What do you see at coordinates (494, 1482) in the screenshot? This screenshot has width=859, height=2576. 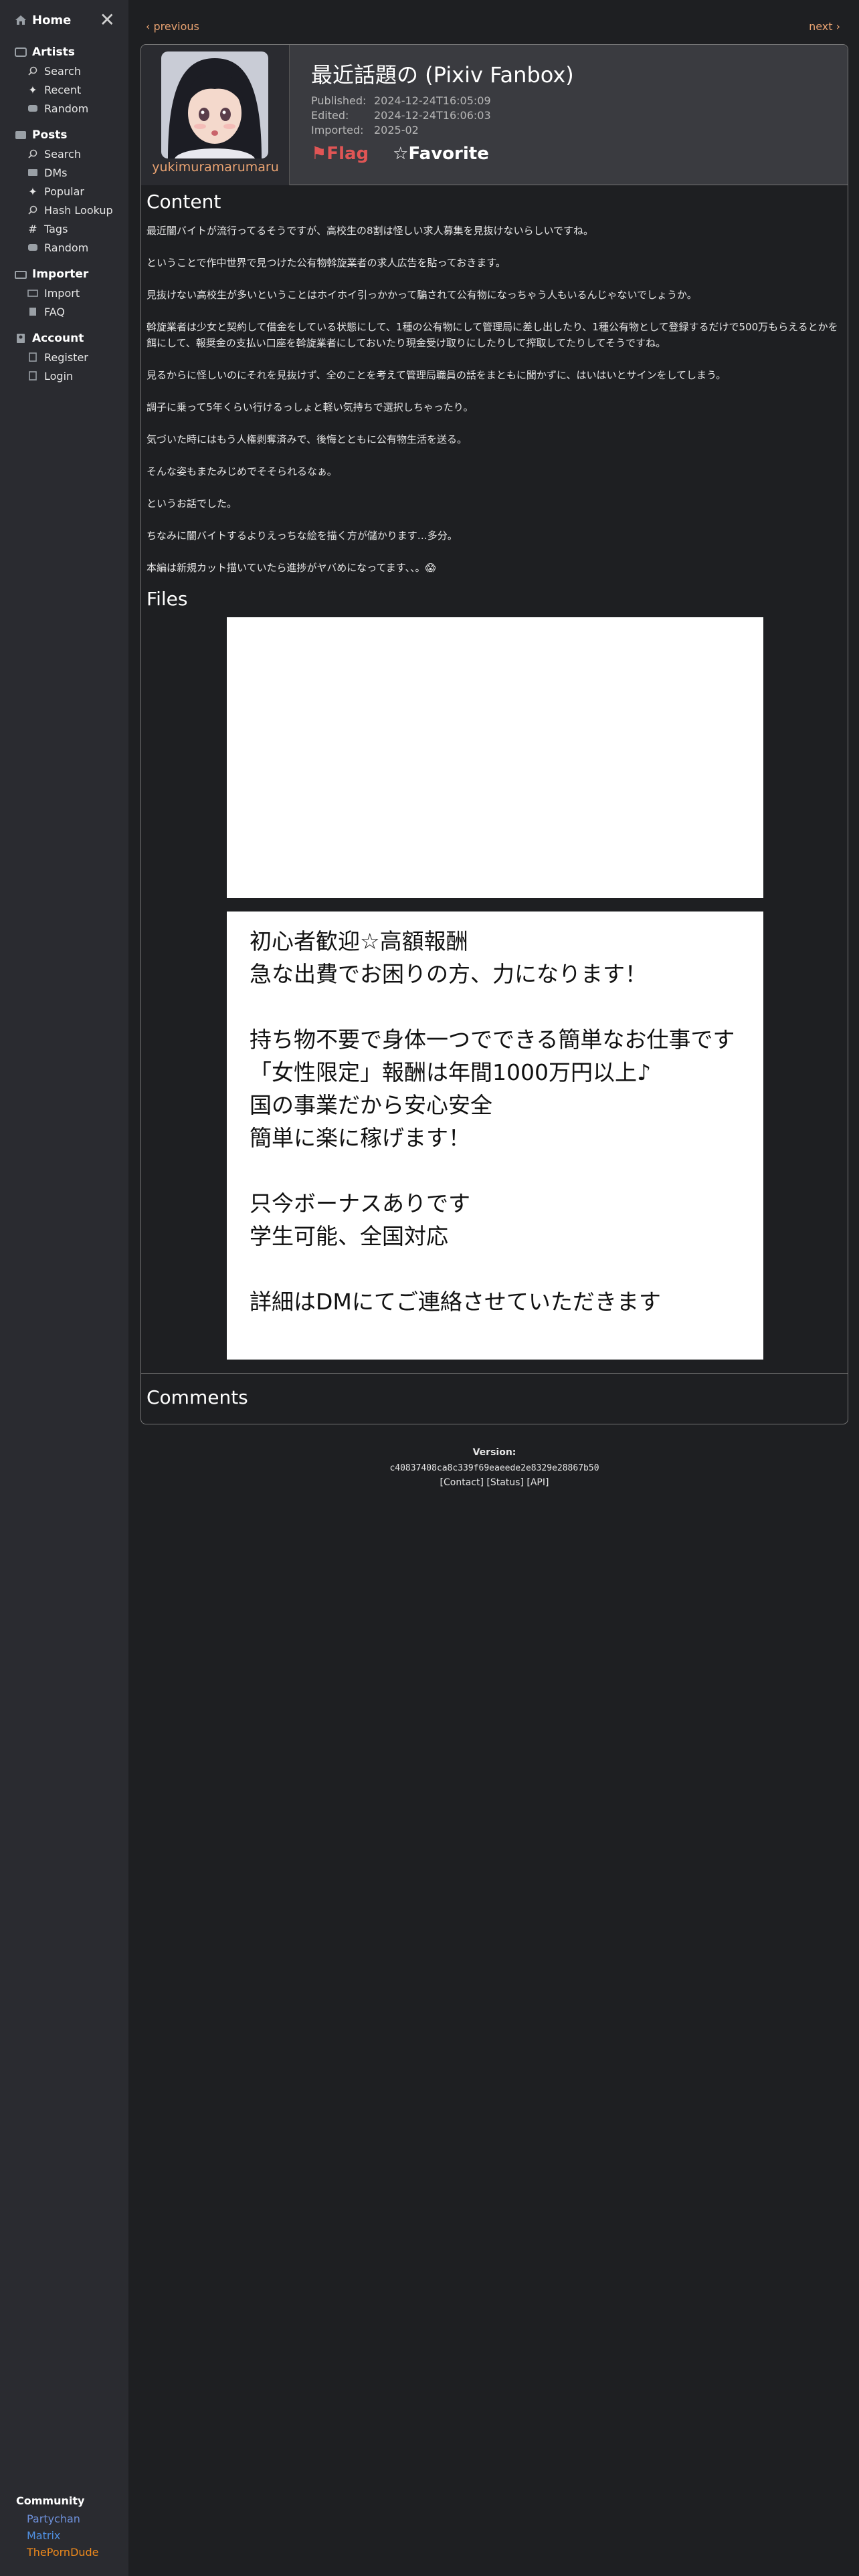 I see `footer-links: [Contact] [Status] [API]` at bounding box center [494, 1482].